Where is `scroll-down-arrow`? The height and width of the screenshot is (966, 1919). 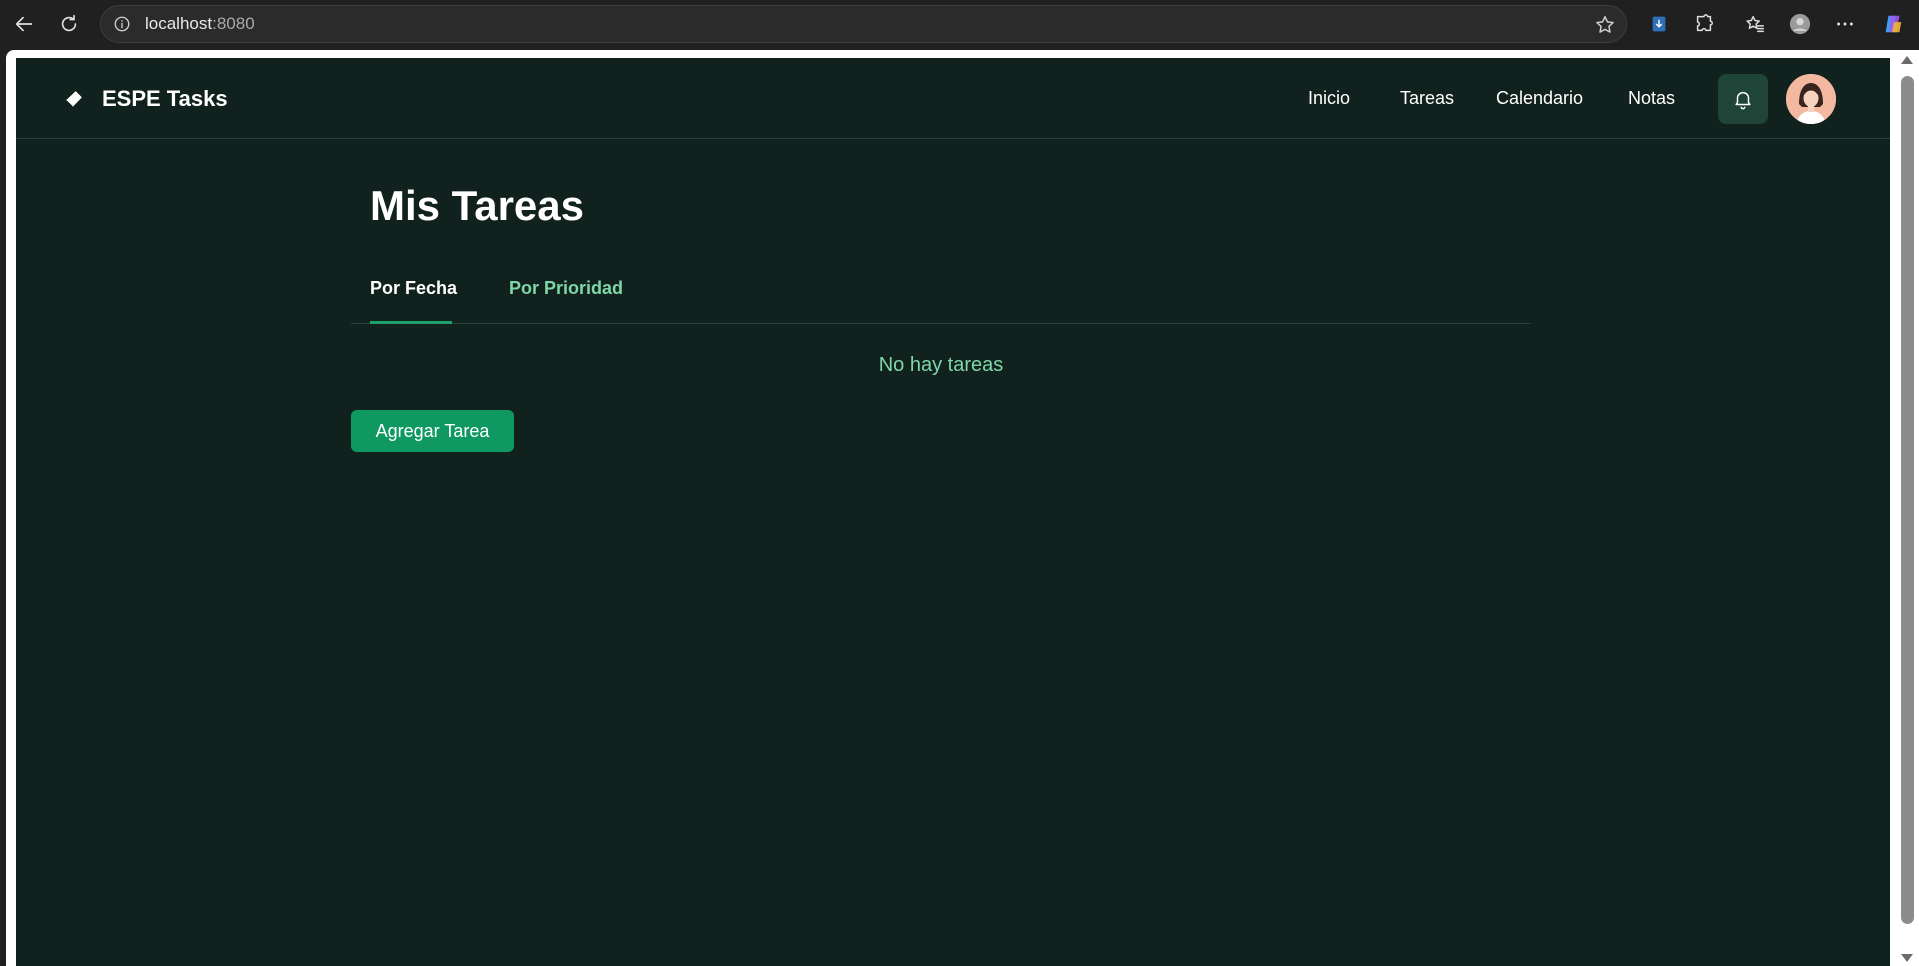
scroll-down-arrow is located at coordinates (1907, 958).